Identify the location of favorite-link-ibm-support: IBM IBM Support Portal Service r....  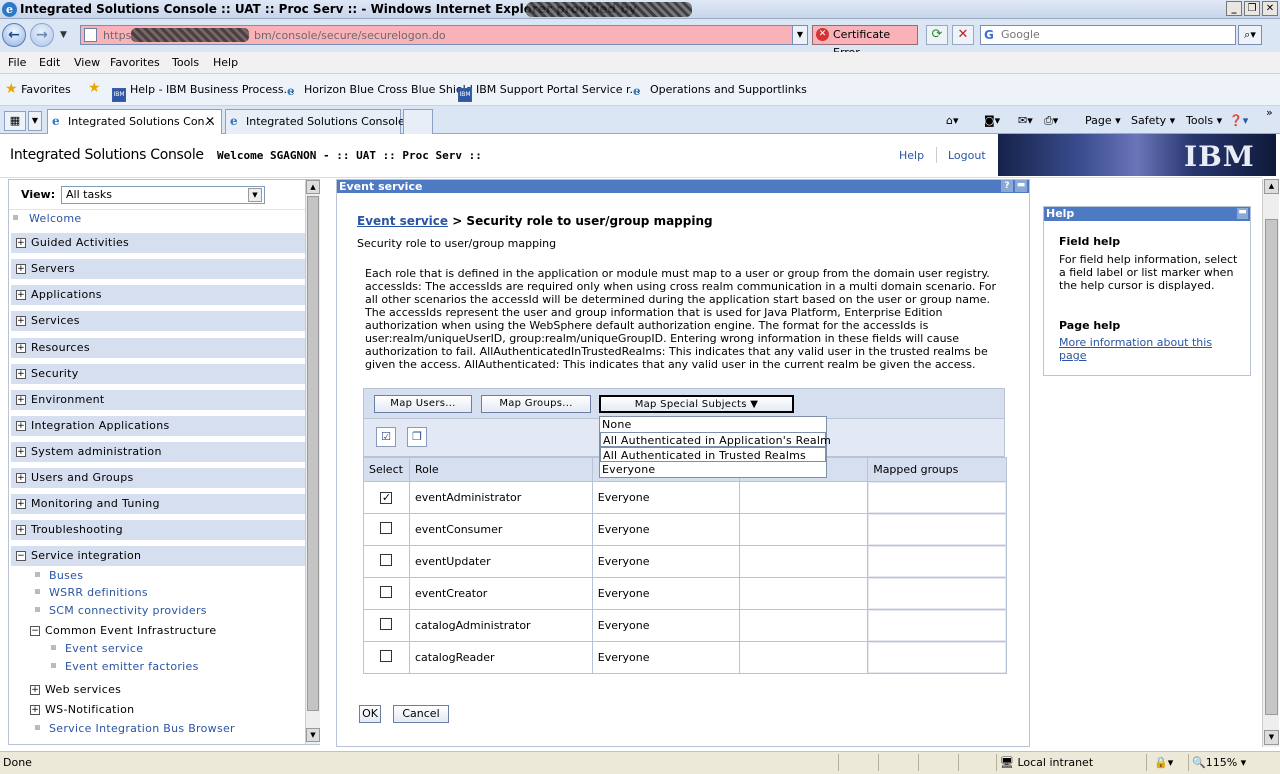
(549, 92).